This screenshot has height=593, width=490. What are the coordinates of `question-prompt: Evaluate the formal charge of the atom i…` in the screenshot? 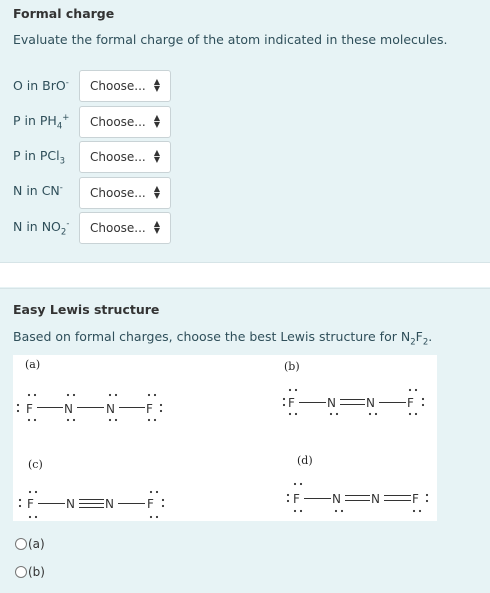 It's located at (230, 39).